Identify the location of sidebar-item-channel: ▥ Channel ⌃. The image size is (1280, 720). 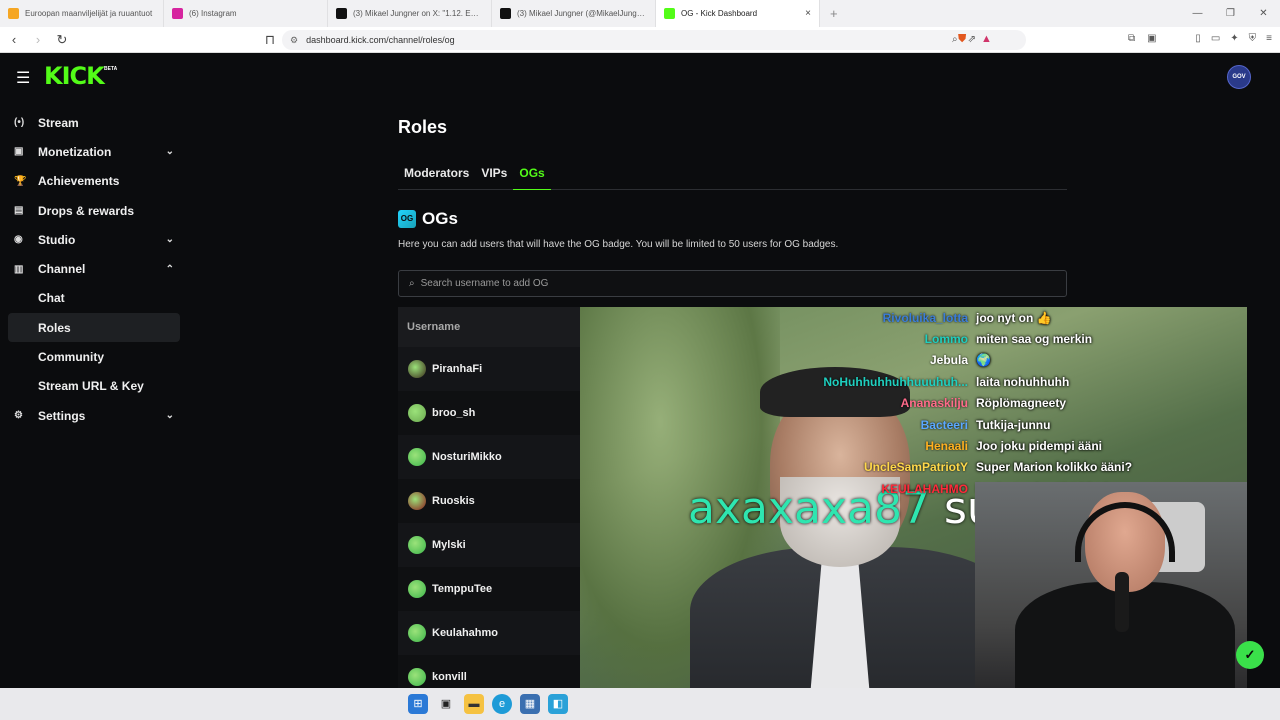
(94, 268).